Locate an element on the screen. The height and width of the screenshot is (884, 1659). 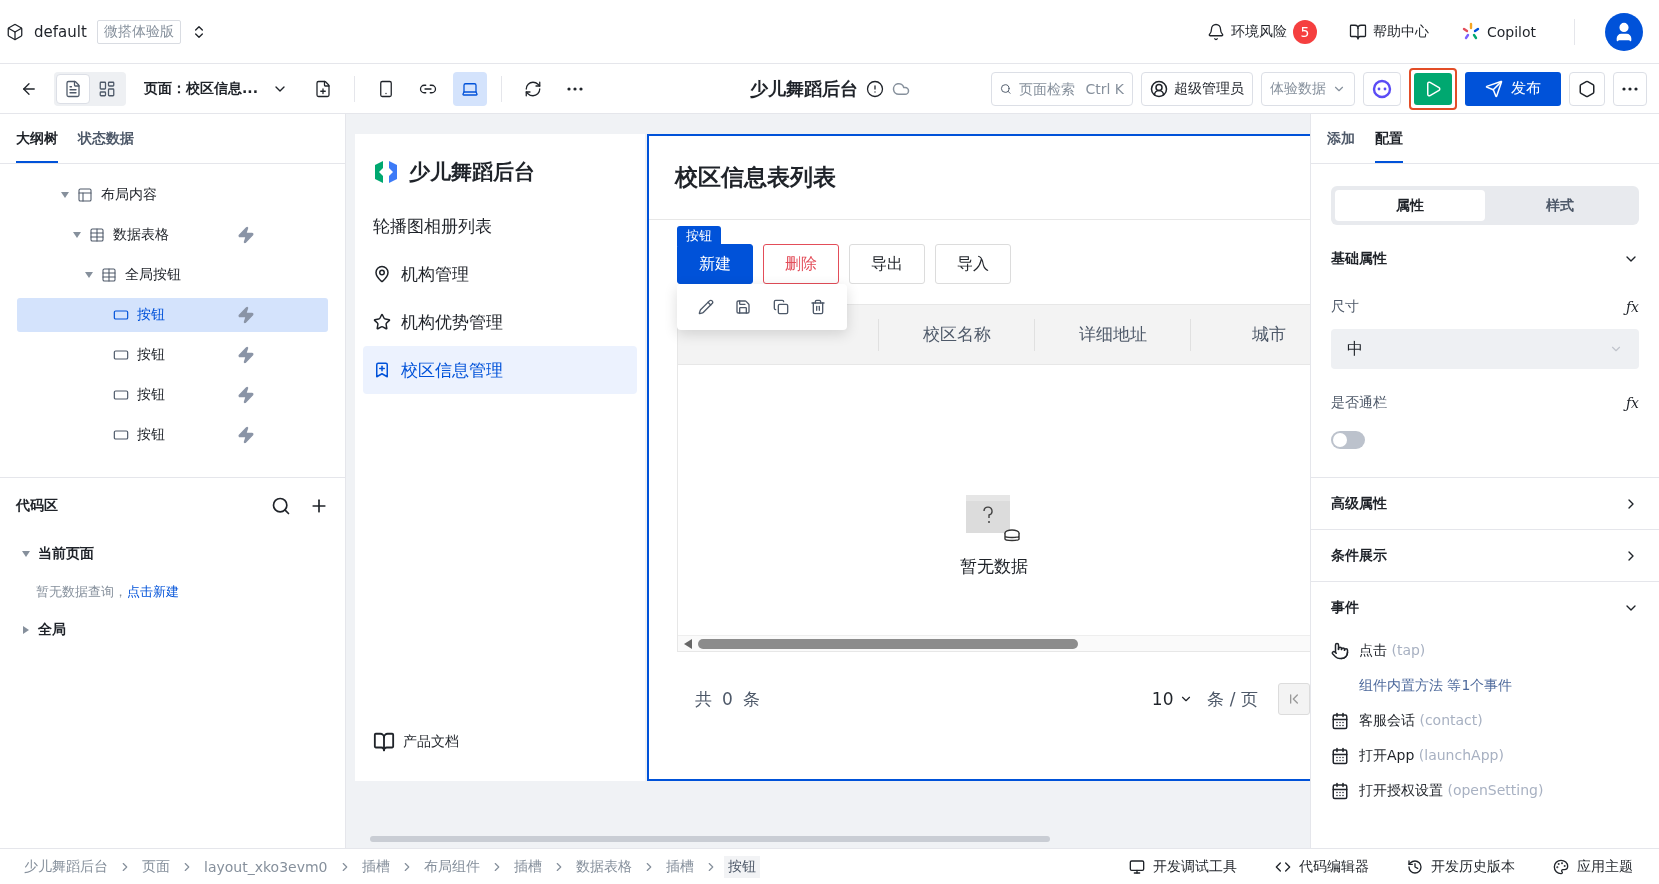
table-icon is located at coordinates (97, 235).